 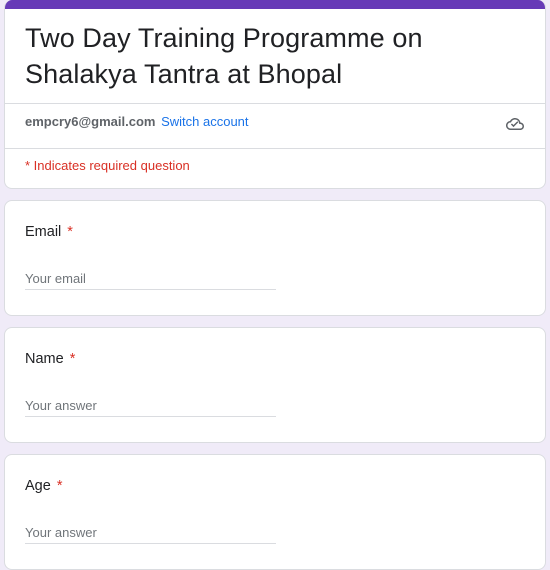 I want to click on question-label: Email *, so click(x=49, y=232).